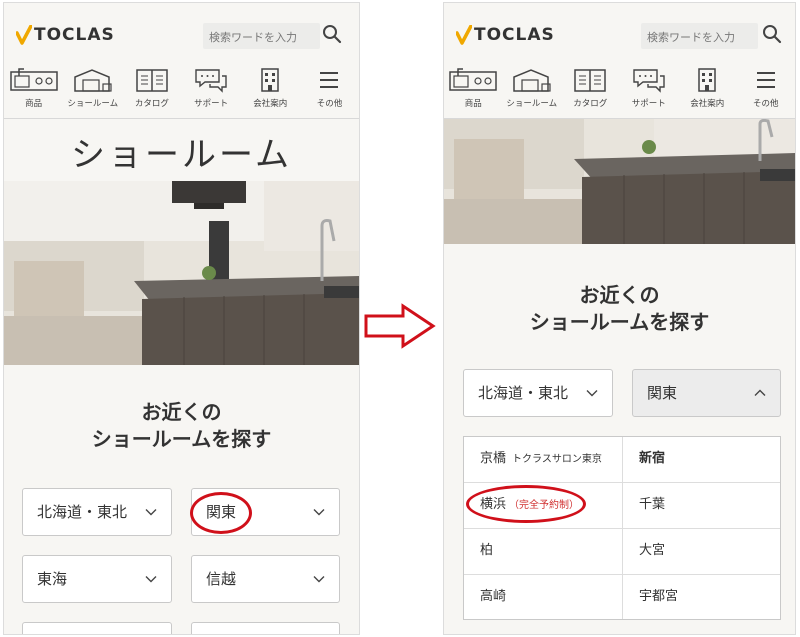  I want to click on showroom-omiya: 大宮, so click(701, 552).